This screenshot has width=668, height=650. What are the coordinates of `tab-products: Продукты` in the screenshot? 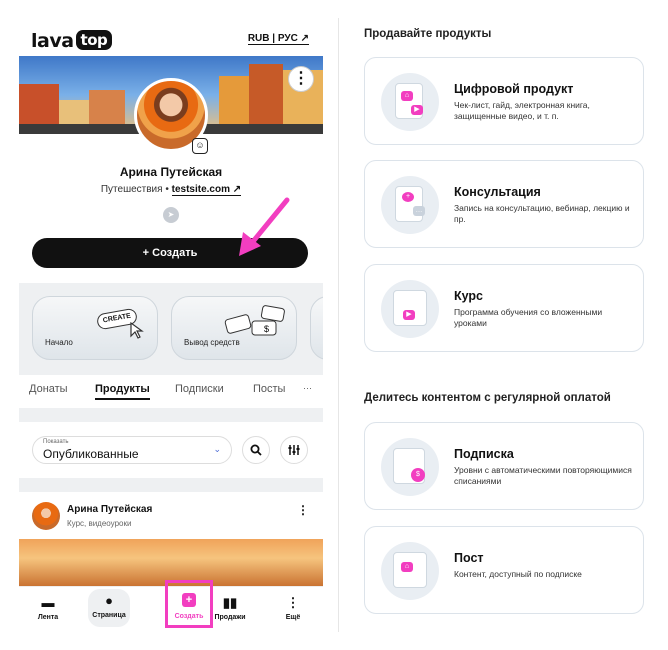 It's located at (122, 391).